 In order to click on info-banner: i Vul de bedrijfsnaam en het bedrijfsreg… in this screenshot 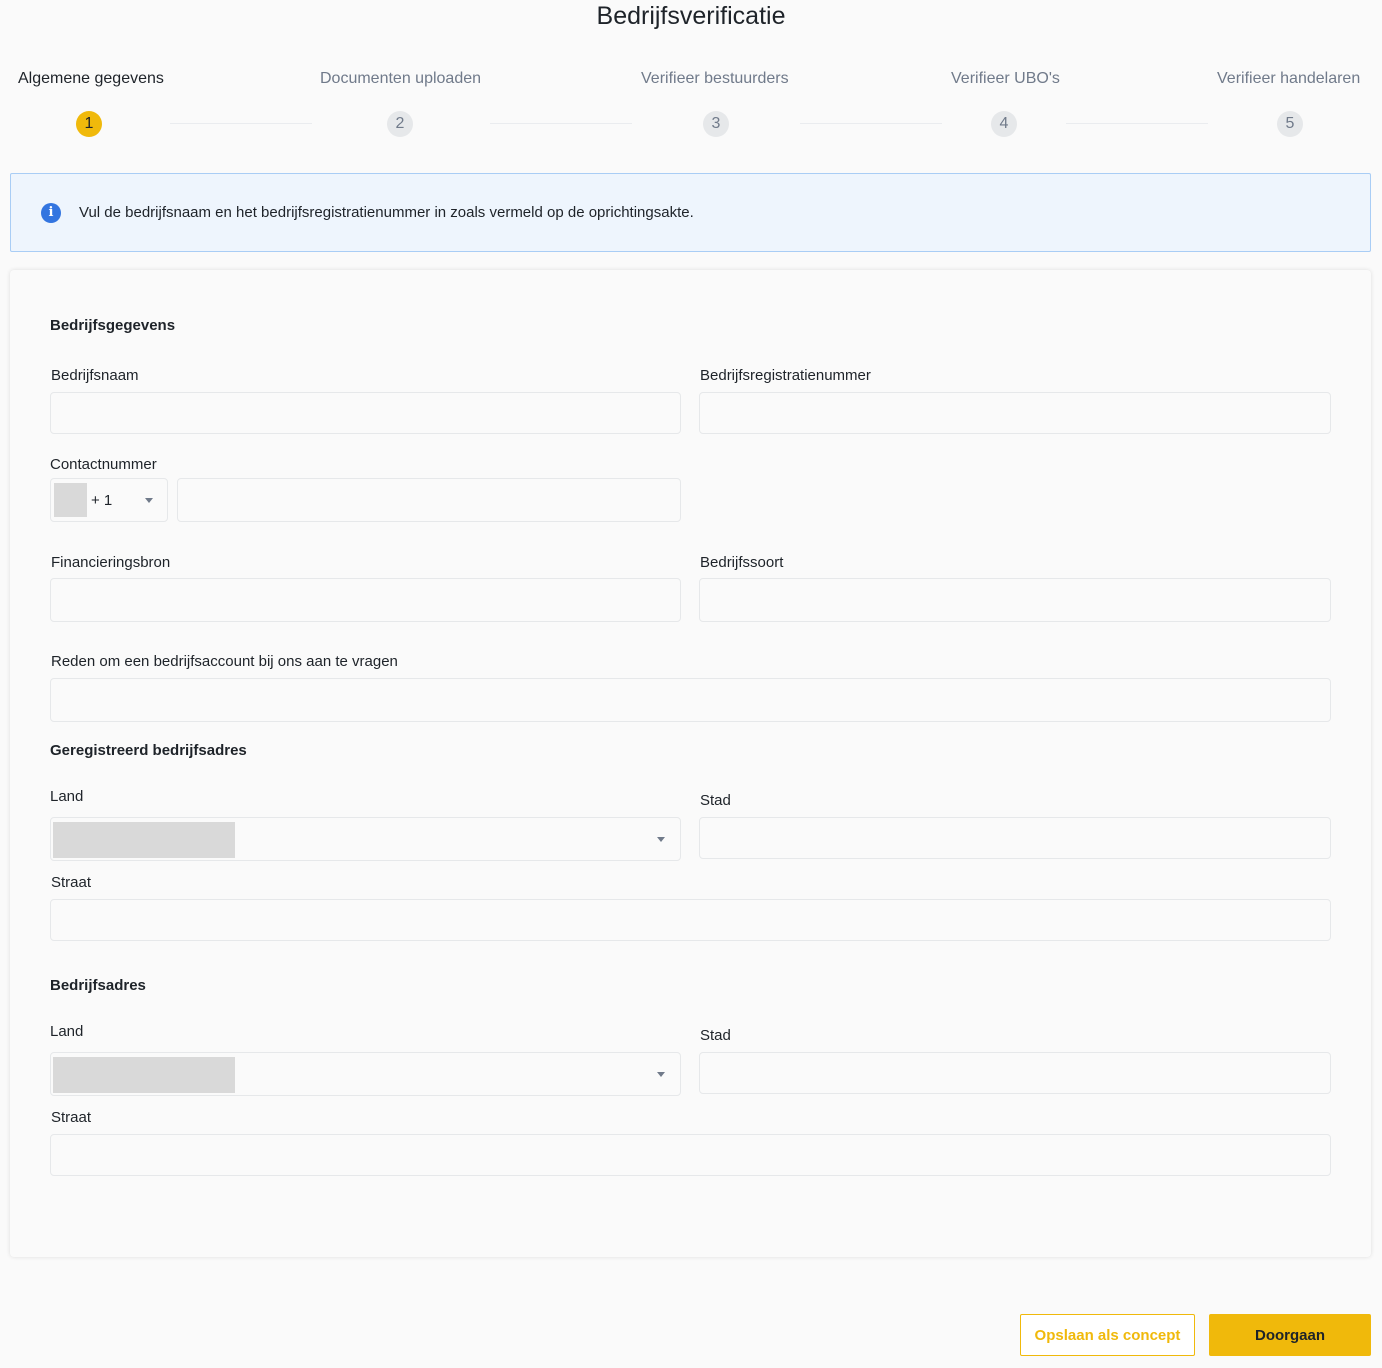, I will do `click(690, 212)`.